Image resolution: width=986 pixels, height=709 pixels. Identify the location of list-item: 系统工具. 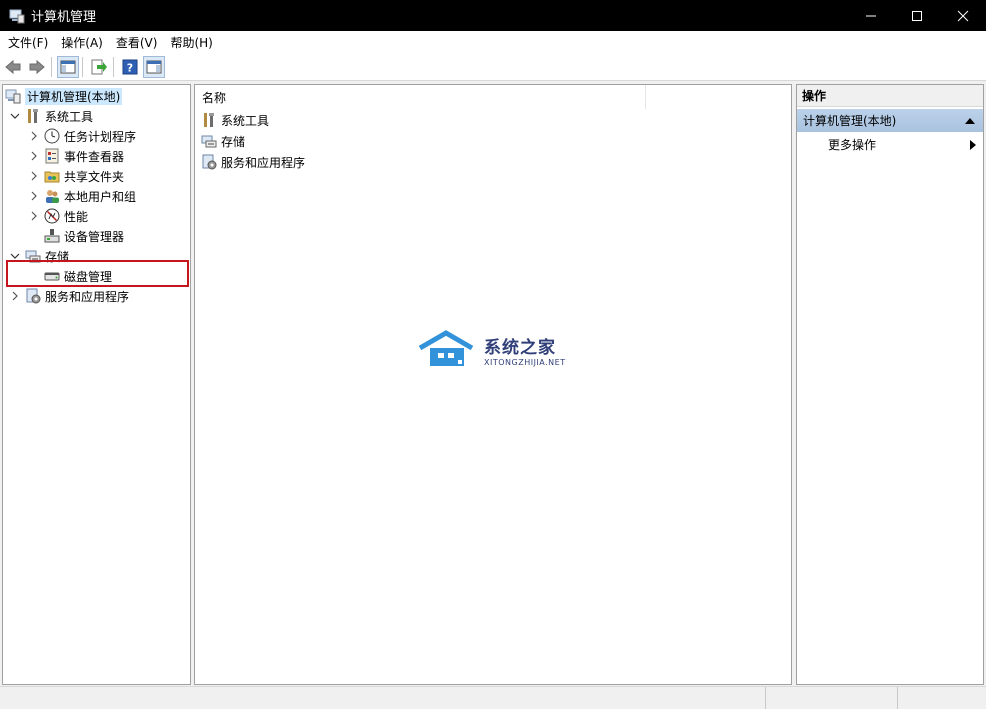
(235, 120).